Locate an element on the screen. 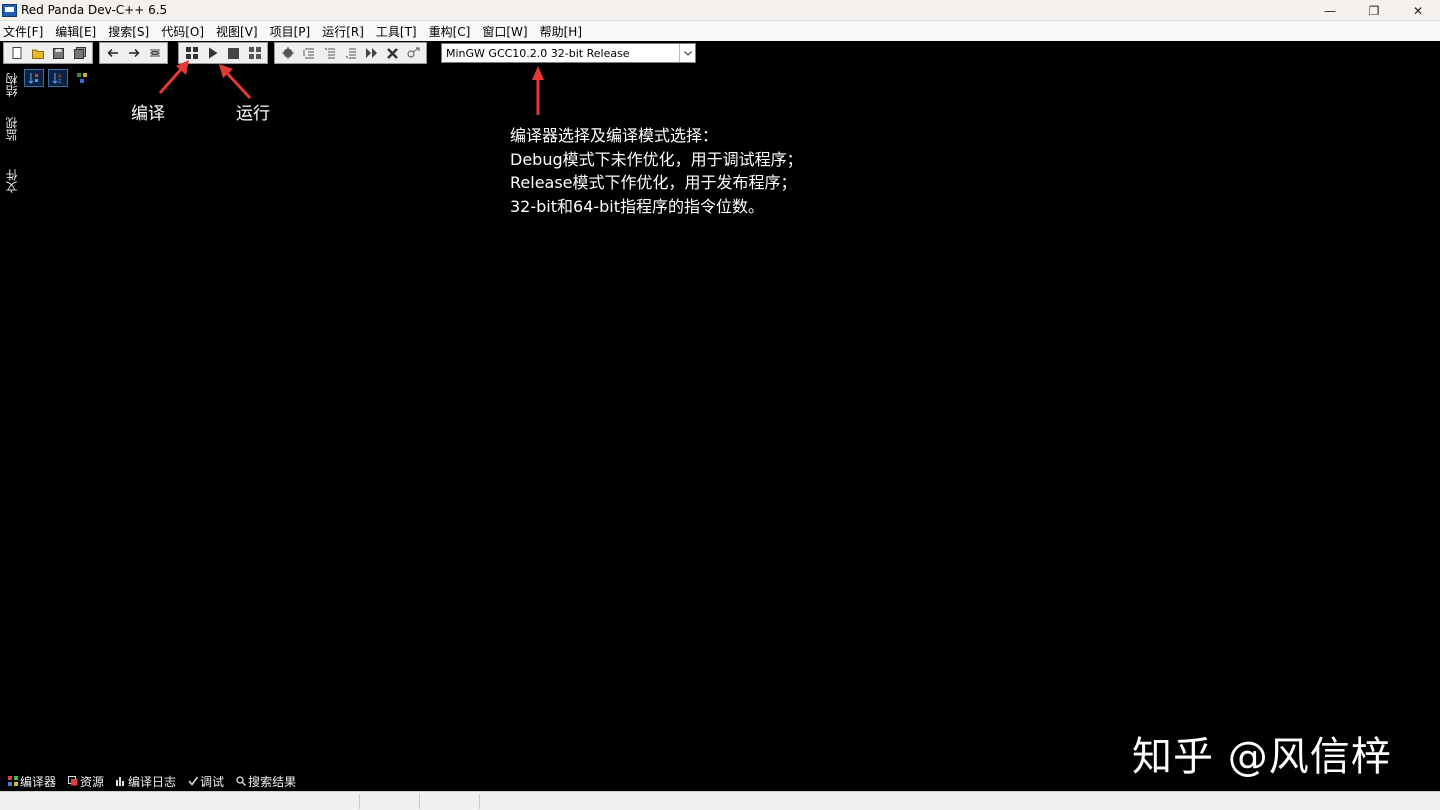 This screenshot has width=1440, height=810. compile-icon is located at coordinates (191, 53).